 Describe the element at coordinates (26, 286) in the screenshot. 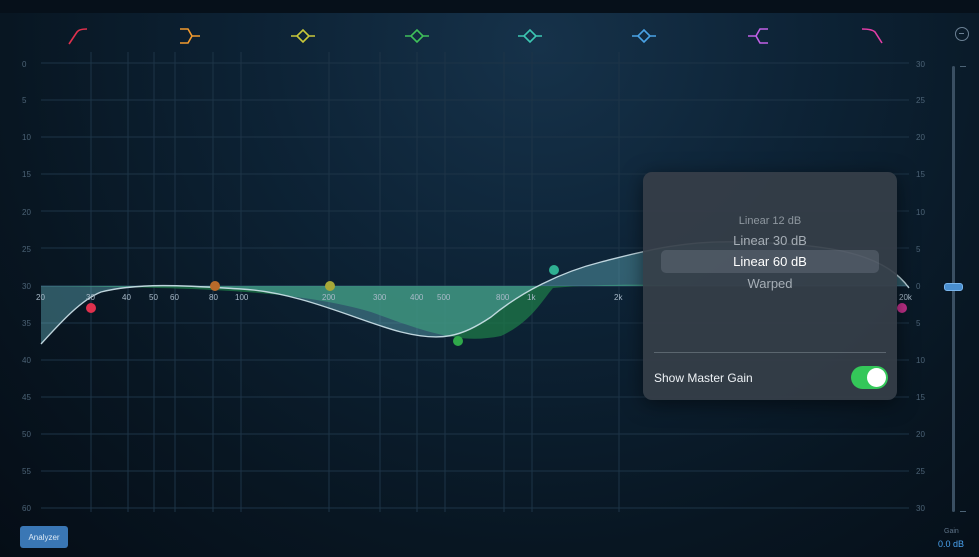

I see `analyzer-scale-label: 30` at that location.